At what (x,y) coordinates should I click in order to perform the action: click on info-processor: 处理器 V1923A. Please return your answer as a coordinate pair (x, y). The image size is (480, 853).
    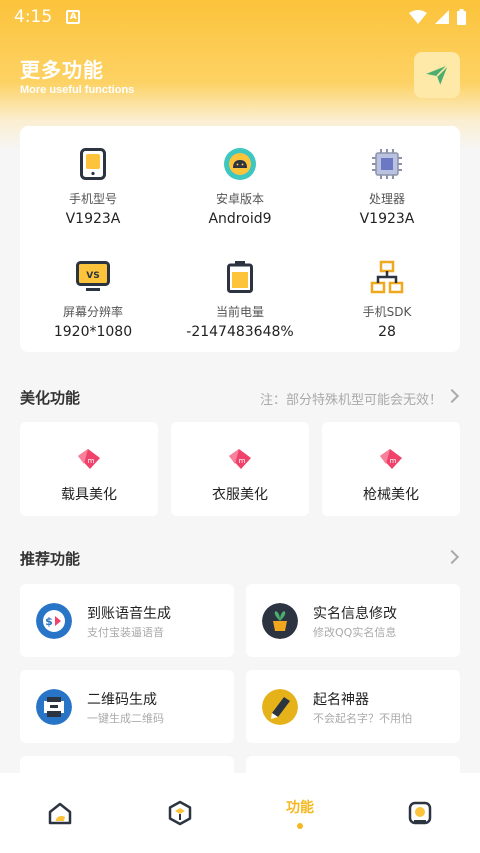
    Looking at the image, I should click on (387, 186).